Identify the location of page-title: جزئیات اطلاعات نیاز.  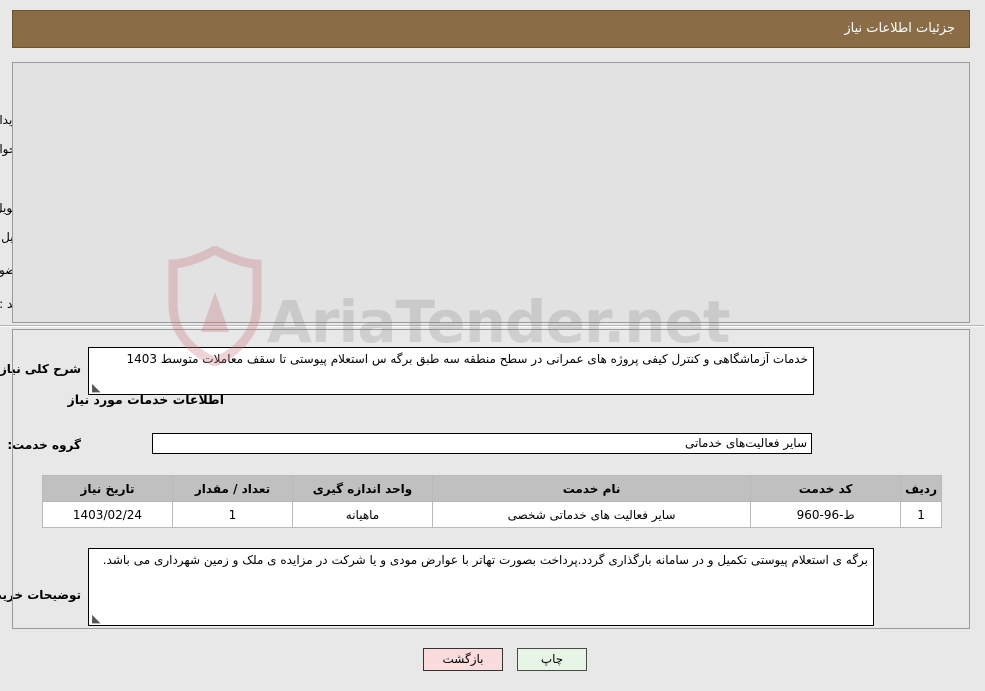
(900, 28).